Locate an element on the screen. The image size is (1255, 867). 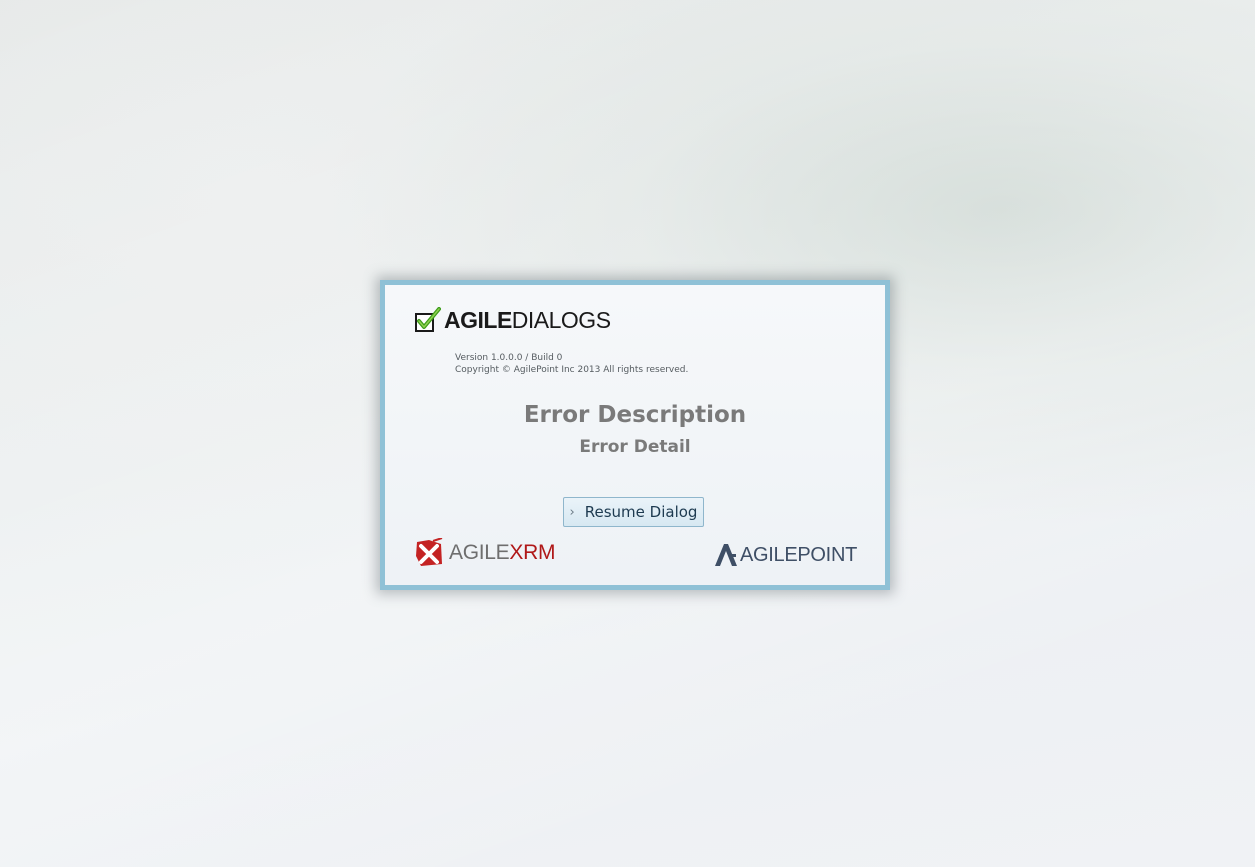
chevron-right-icon: › is located at coordinates (572, 512).